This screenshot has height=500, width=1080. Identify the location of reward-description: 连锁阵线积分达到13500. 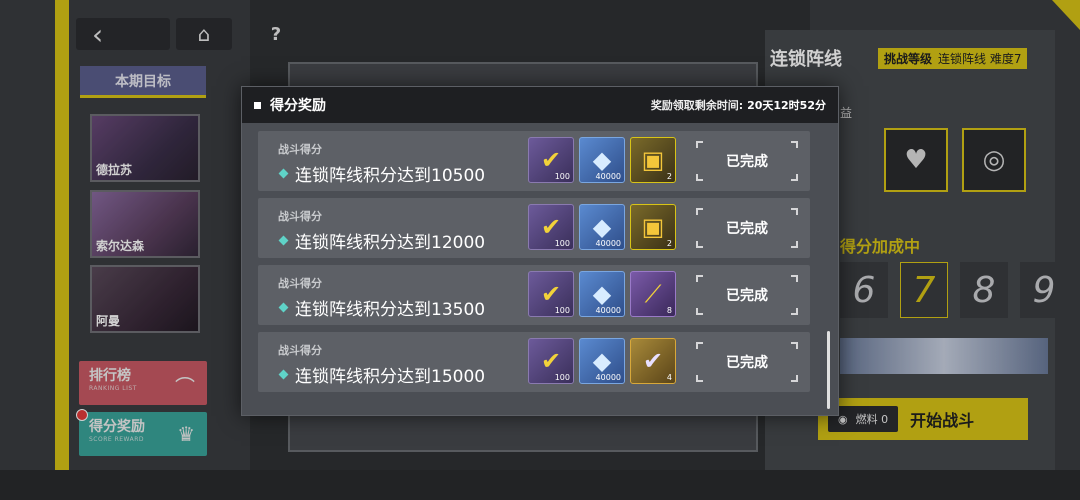
(382, 307).